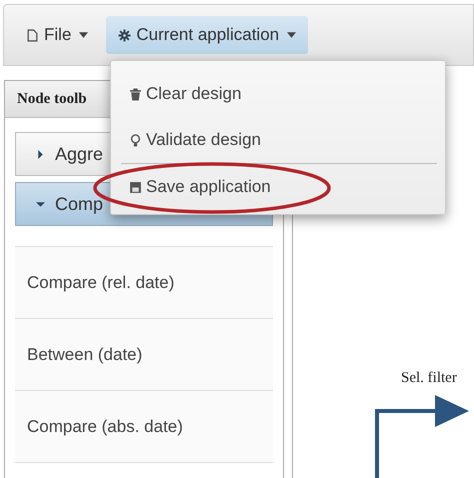 The height and width of the screenshot is (478, 474). Describe the element at coordinates (52, 99) in the screenshot. I see `panel-title: Node toolb` at that location.